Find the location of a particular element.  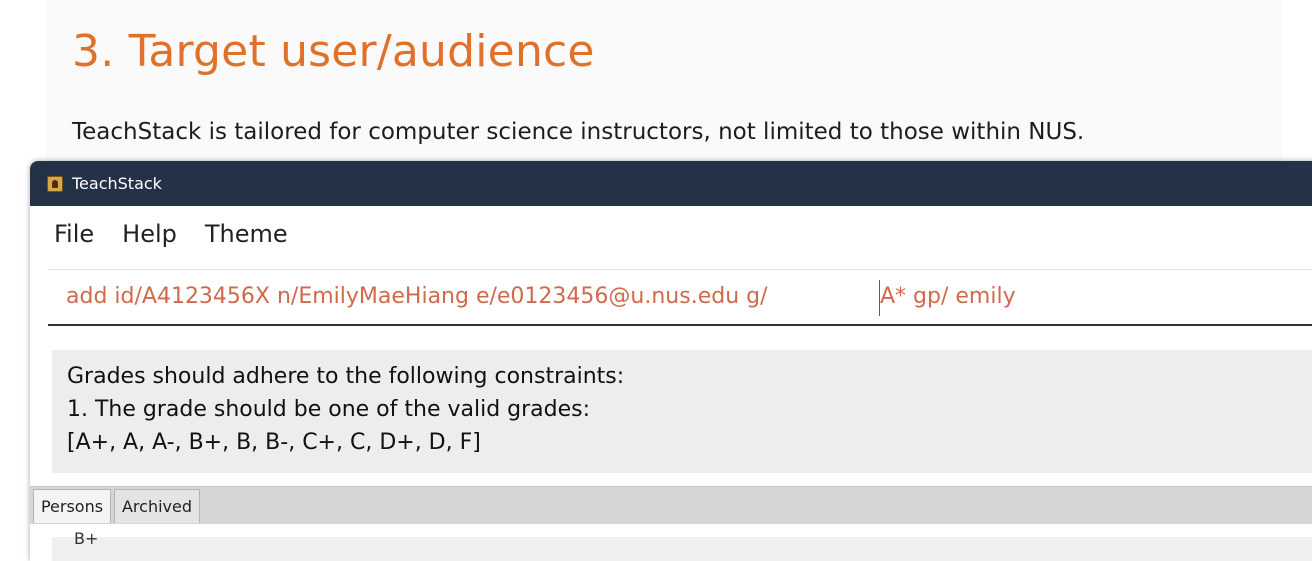

app-icon is located at coordinates (55, 183).